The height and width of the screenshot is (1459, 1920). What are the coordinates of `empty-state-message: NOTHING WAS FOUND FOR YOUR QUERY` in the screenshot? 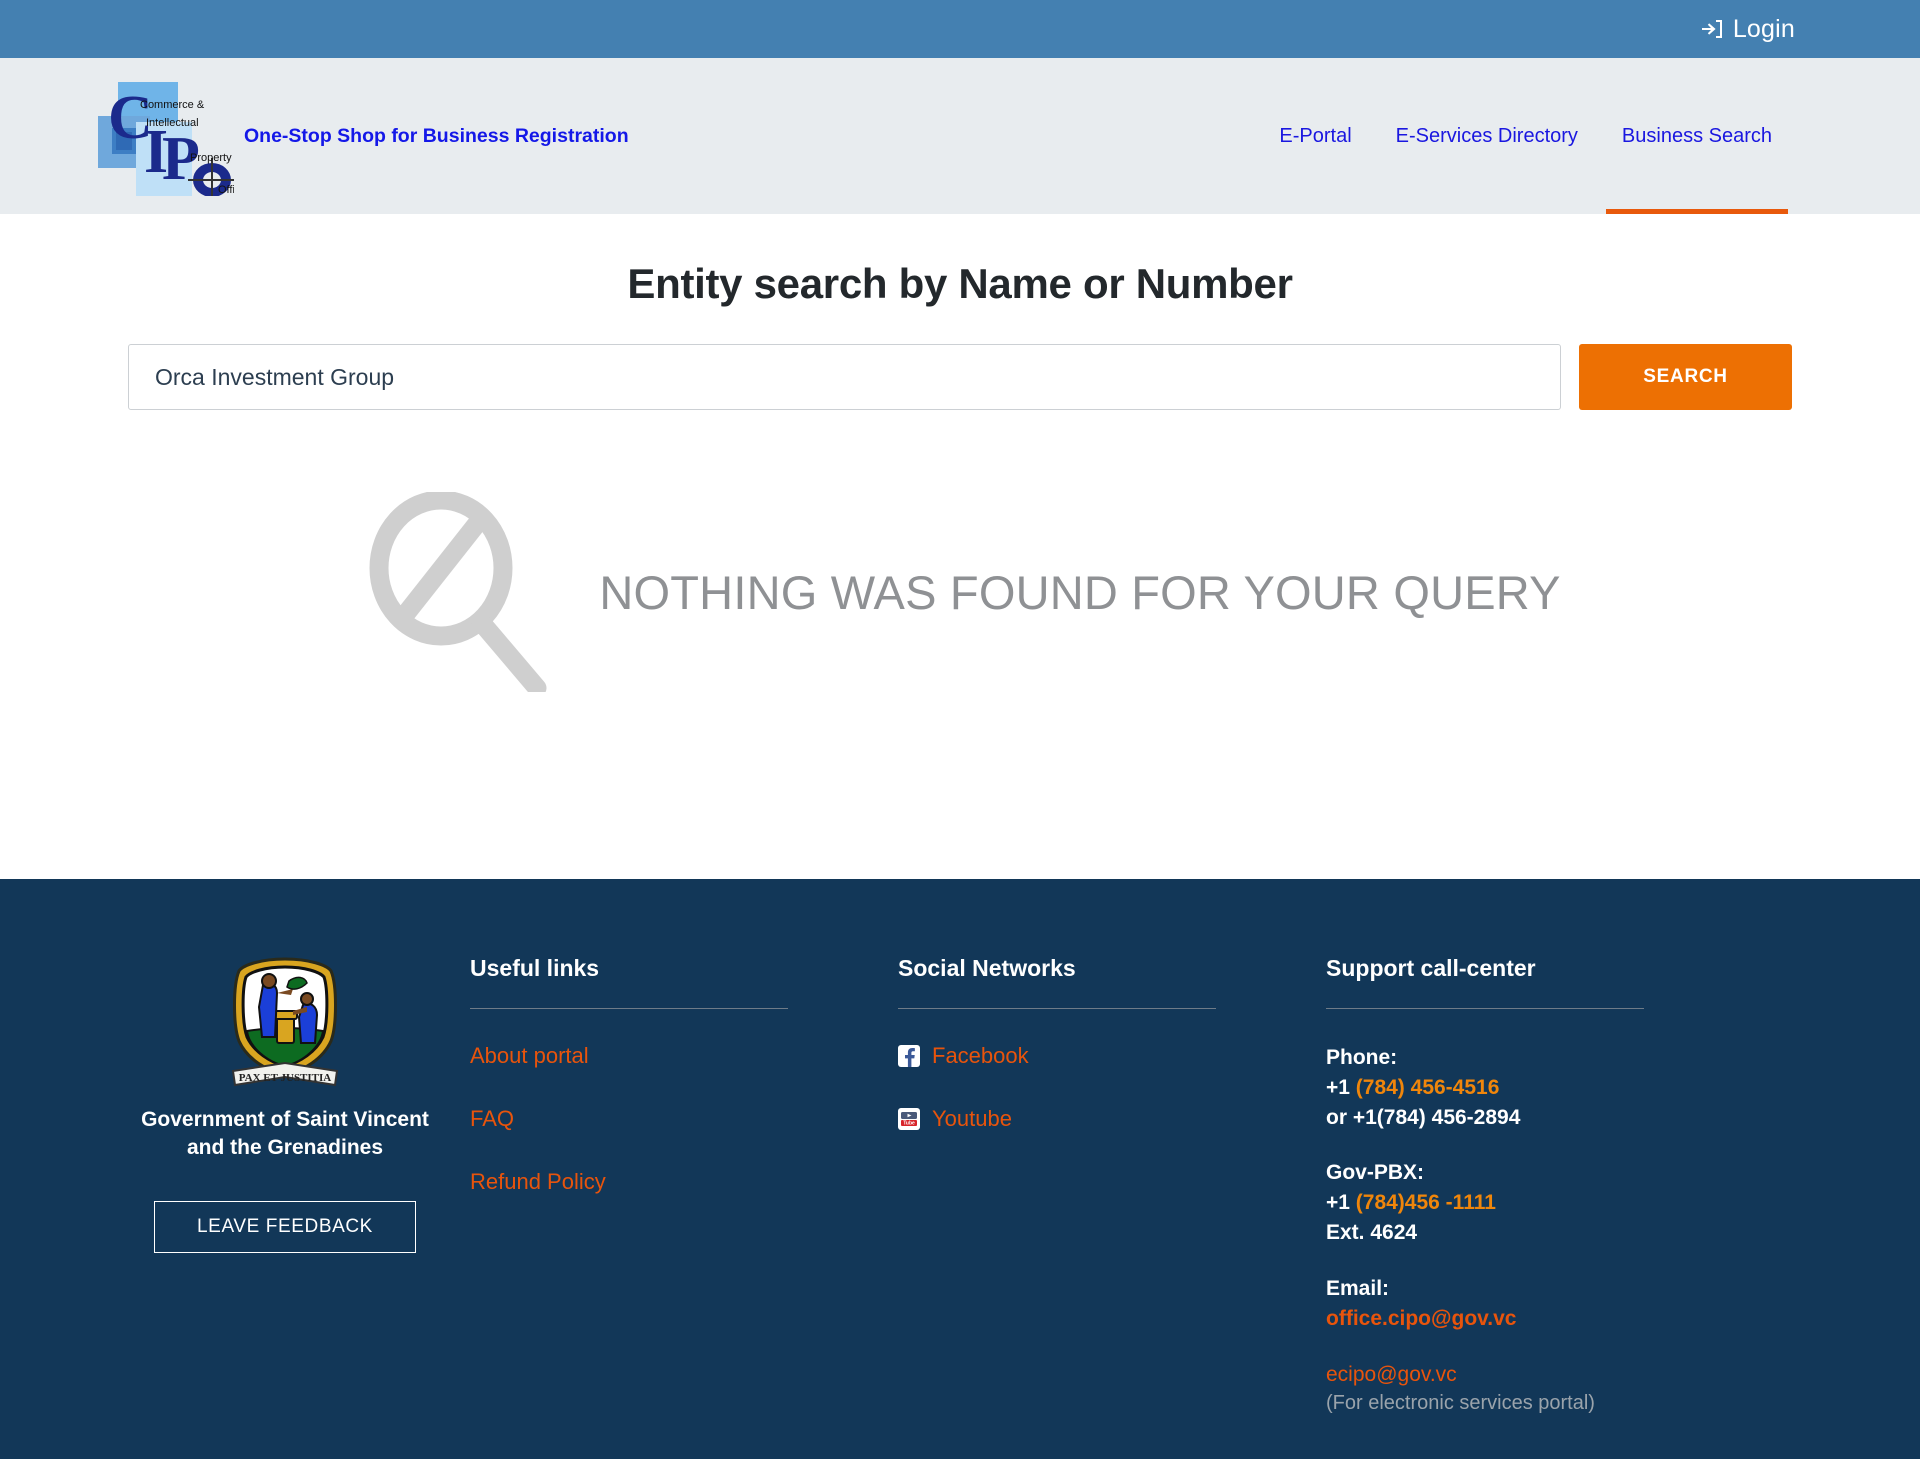 It's located at (1080, 592).